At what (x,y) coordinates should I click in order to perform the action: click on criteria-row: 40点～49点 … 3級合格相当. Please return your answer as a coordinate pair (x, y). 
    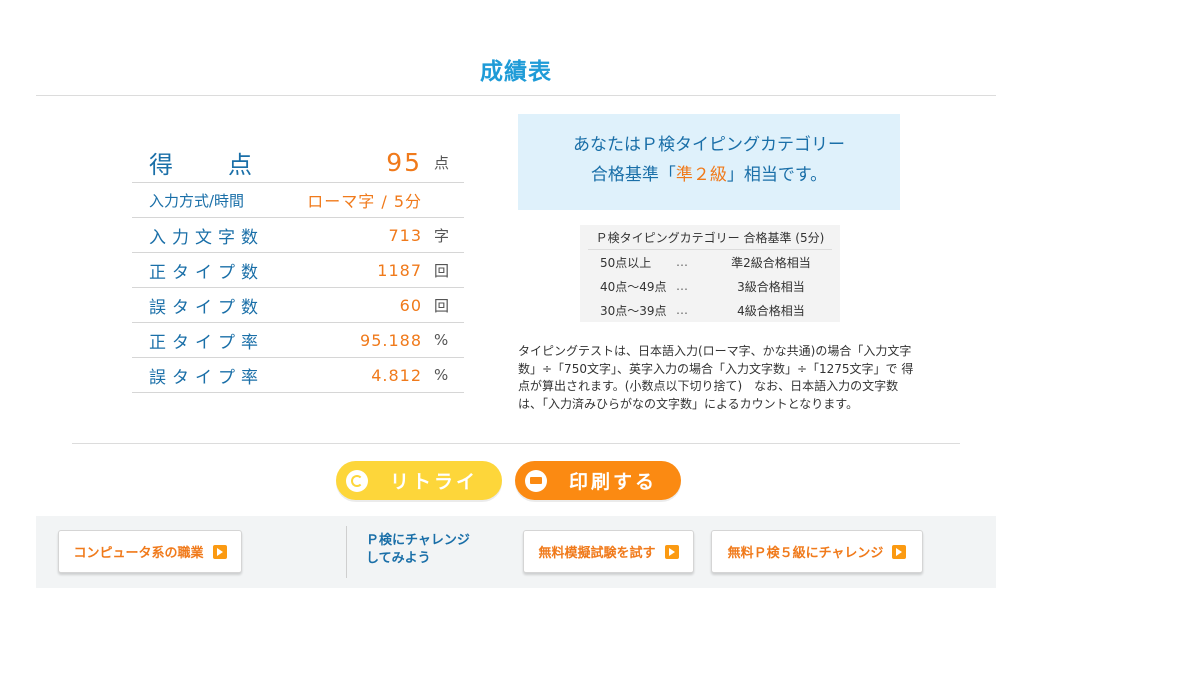
    Looking at the image, I should click on (710, 286).